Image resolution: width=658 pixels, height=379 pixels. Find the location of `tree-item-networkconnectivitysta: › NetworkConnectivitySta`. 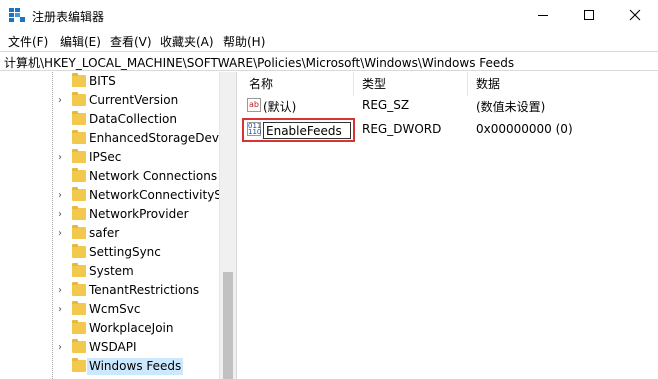

tree-item-networkconnectivitysta: › NetworkConnectivitySta is located at coordinates (117, 195).